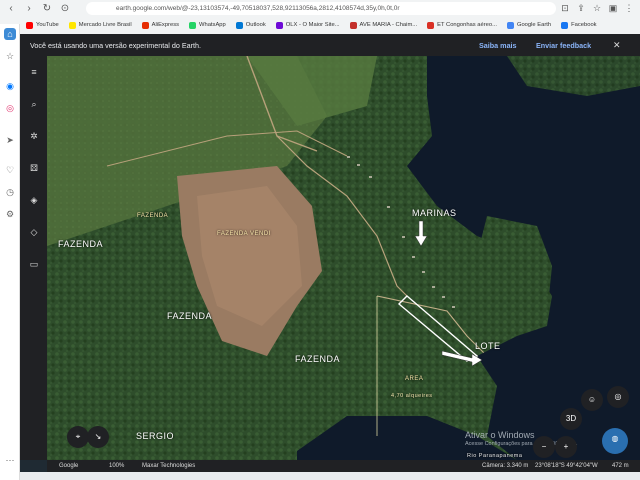 This screenshot has height=480, width=640. I want to click on pegman-icon: ☺, so click(592, 400).